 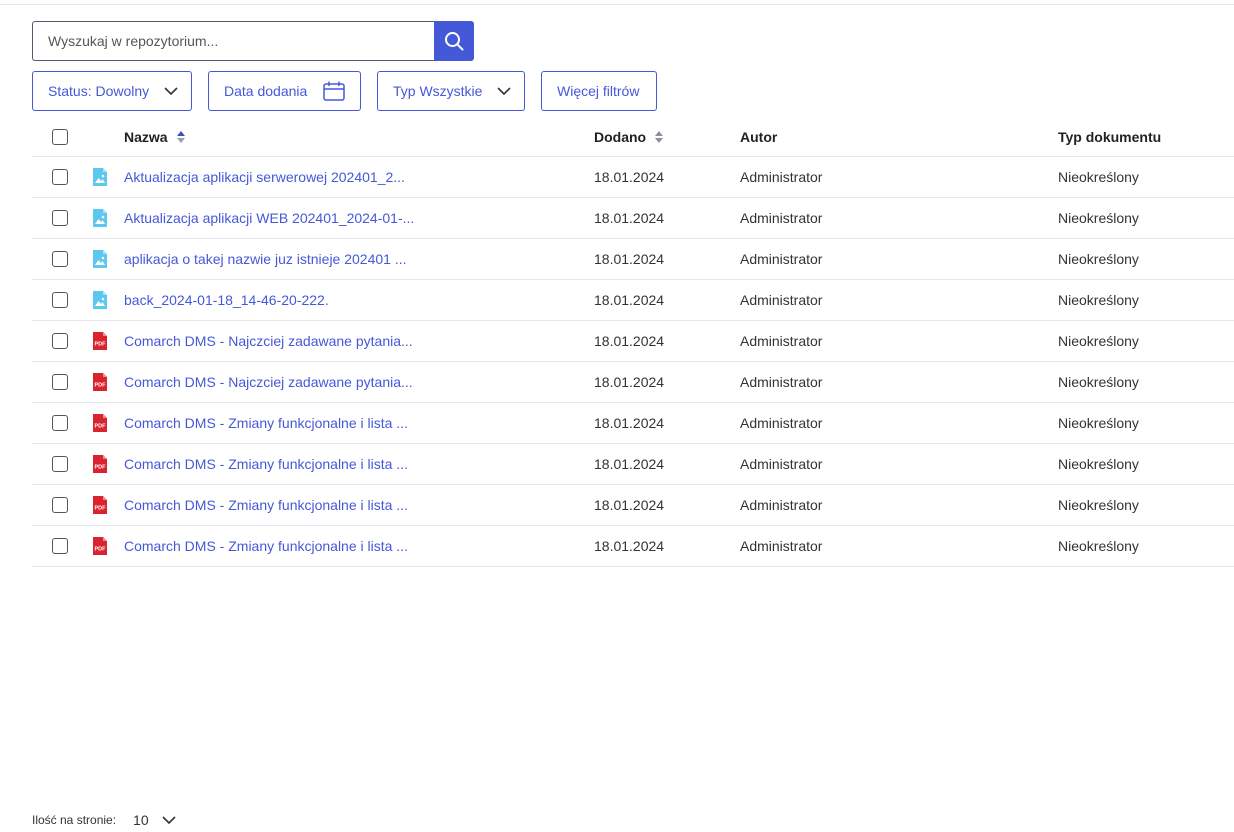 What do you see at coordinates (617, 4) in the screenshot?
I see `top-divider` at bounding box center [617, 4].